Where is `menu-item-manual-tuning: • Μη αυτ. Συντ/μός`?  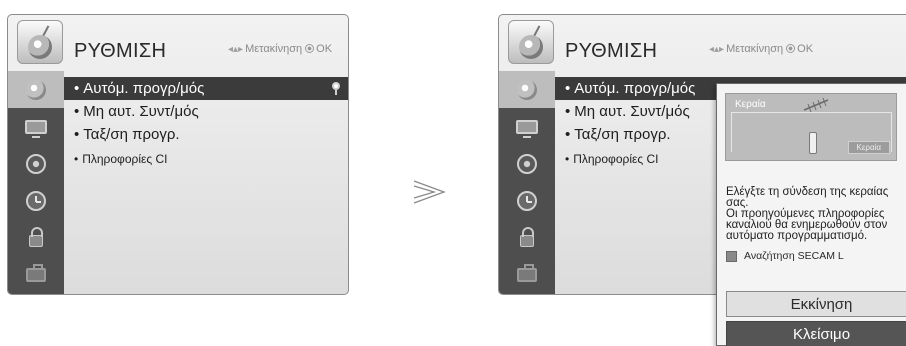
menu-item-manual-tuning: • Μη αυτ. Συντ/μός is located at coordinates (206, 111).